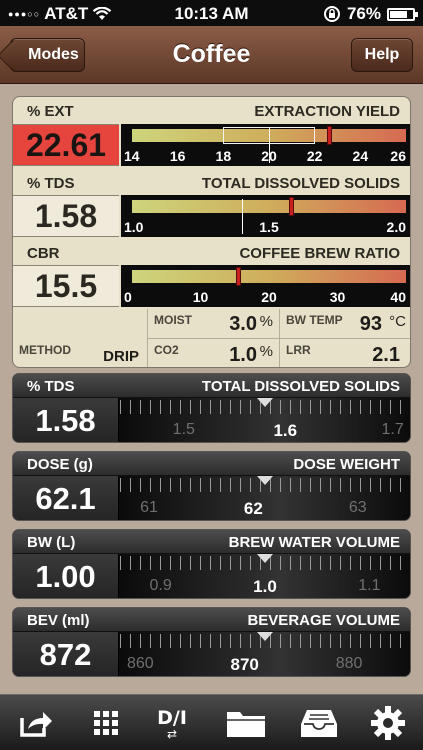 The width and height of the screenshot is (423, 750). Describe the element at coordinates (331, 14) in the screenshot. I see `rotation-lock-icon` at that location.